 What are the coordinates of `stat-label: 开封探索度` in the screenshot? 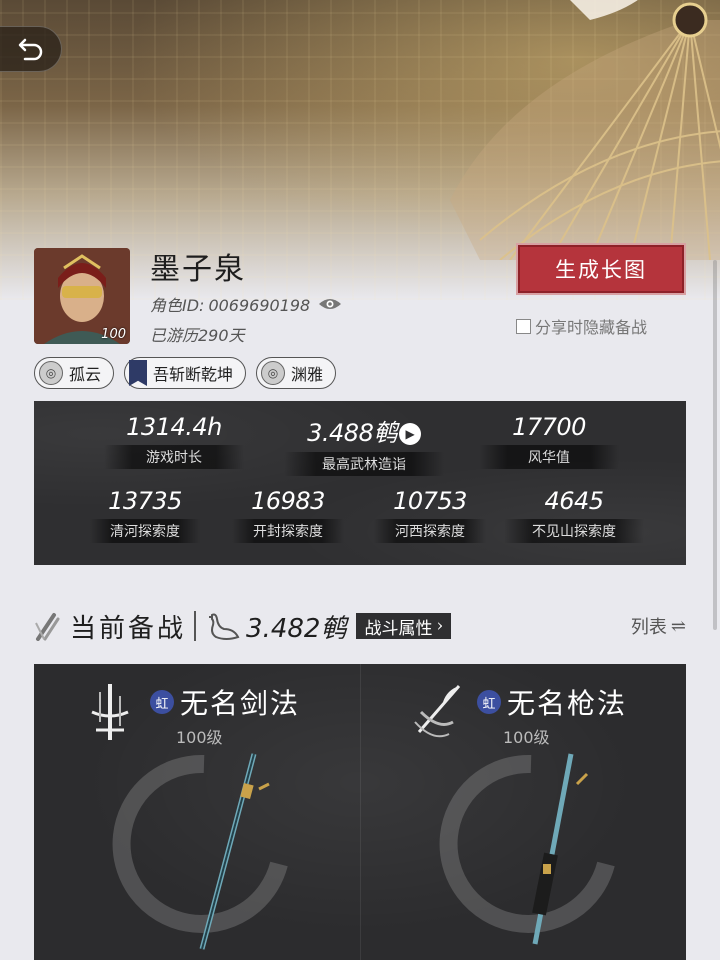 It's located at (288, 531).